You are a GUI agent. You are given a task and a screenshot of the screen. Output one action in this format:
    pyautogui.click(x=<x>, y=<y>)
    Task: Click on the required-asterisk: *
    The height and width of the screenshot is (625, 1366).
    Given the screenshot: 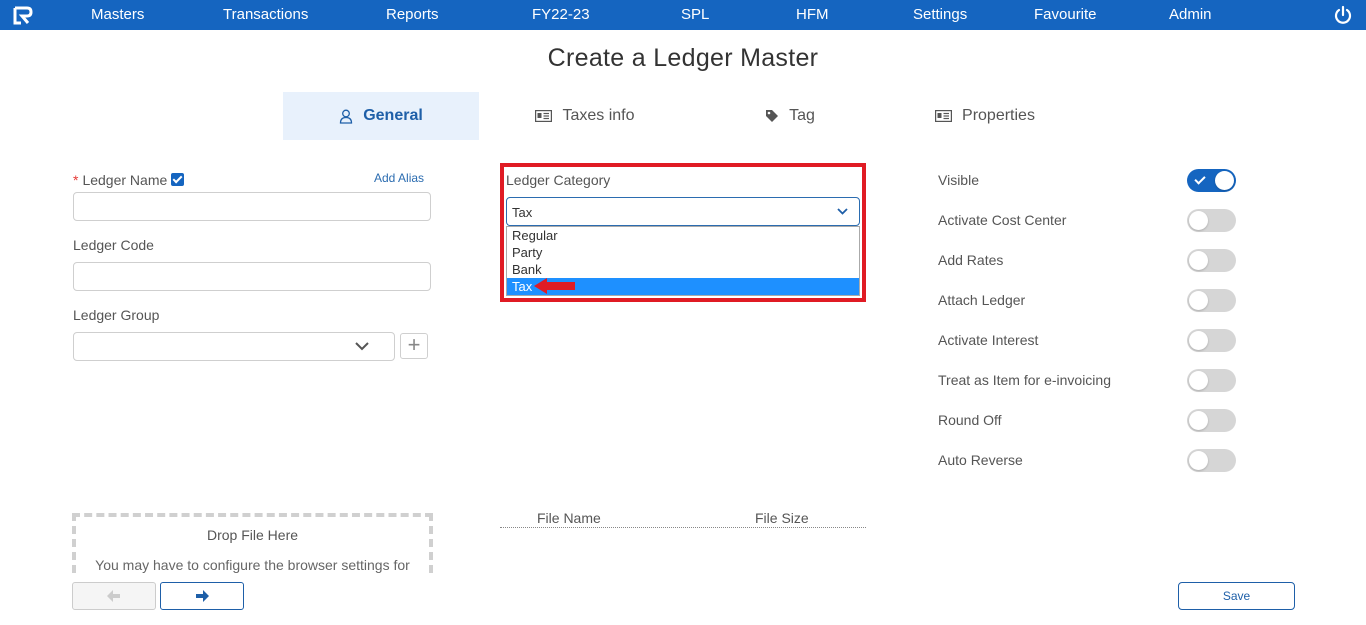 What is the action you would take?
    pyautogui.click(x=76, y=180)
    